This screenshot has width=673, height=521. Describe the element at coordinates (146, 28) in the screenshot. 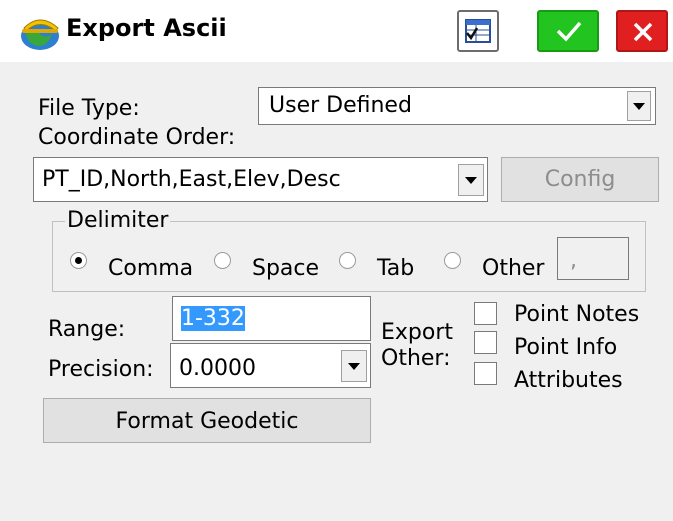

I see `window-title: Export Ascii` at that location.